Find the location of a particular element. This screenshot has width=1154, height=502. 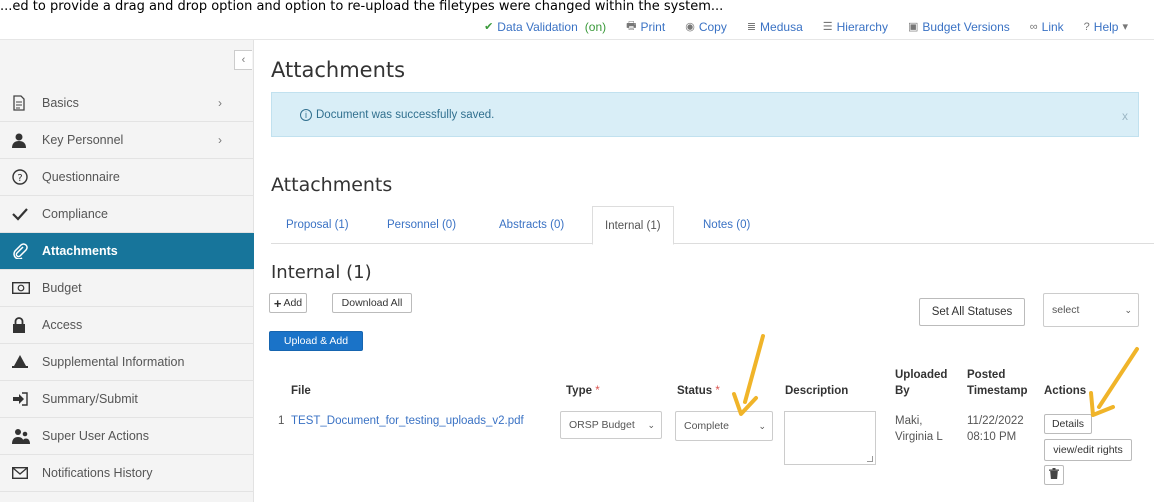

trash-icon is located at coordinates (1054, 475).